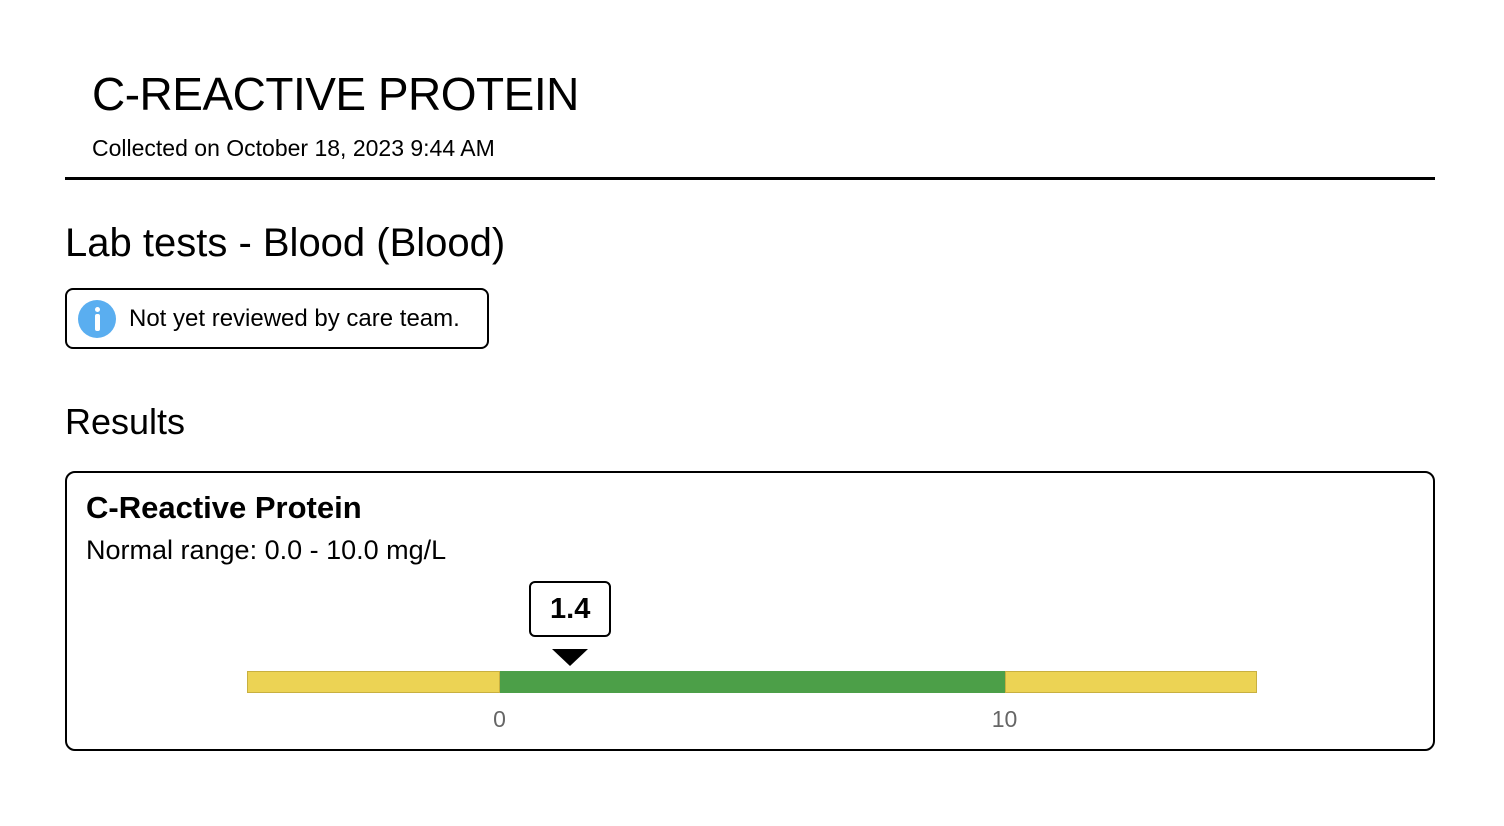 The height and width of the screenshot is (826, 1504). I want to click on range-bar, so click(752, 682).